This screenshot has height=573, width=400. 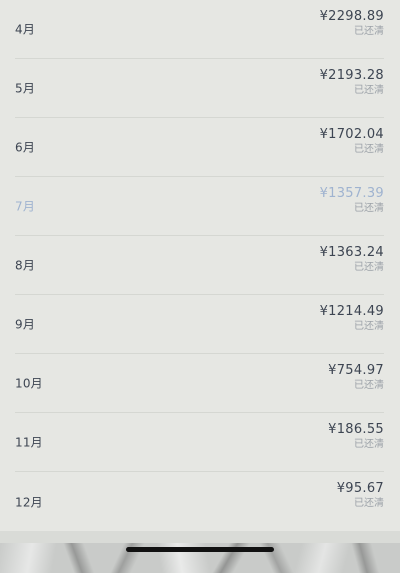 What do you see at coordinates (200, 549) in the screenshot?
I see `home-indicator` at bounding box center [200, 549].